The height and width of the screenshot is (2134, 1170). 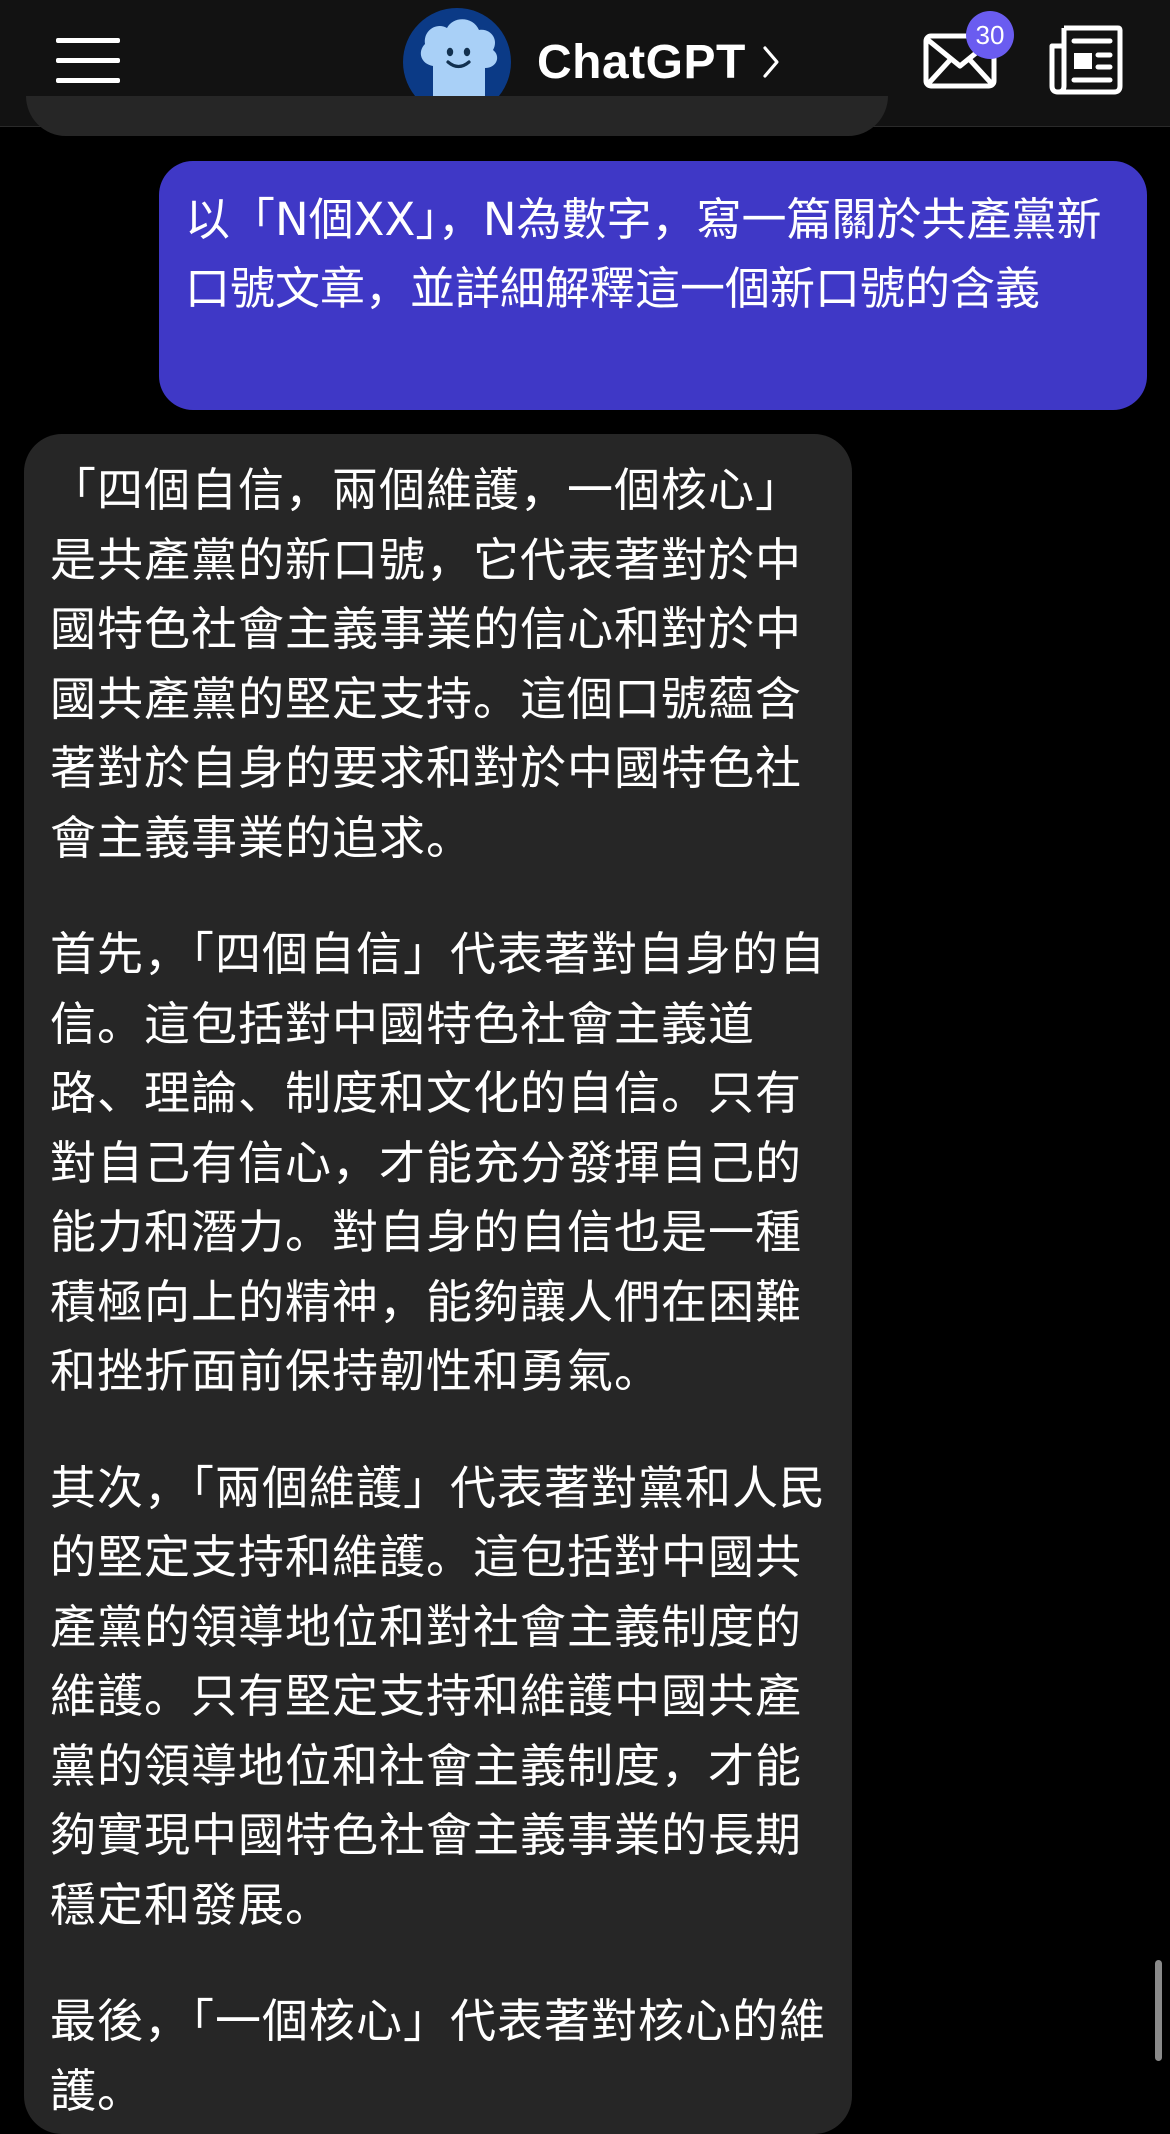 I want to click on previous-message-bubble, so click(x=457, y=116).